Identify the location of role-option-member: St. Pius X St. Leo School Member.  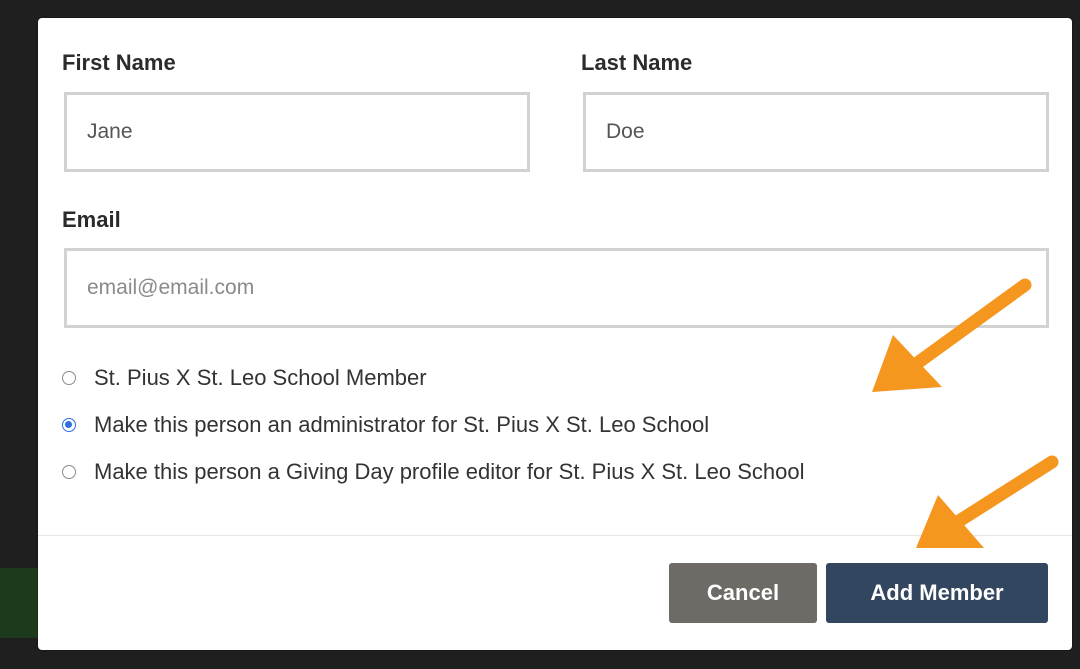
(244, 378).